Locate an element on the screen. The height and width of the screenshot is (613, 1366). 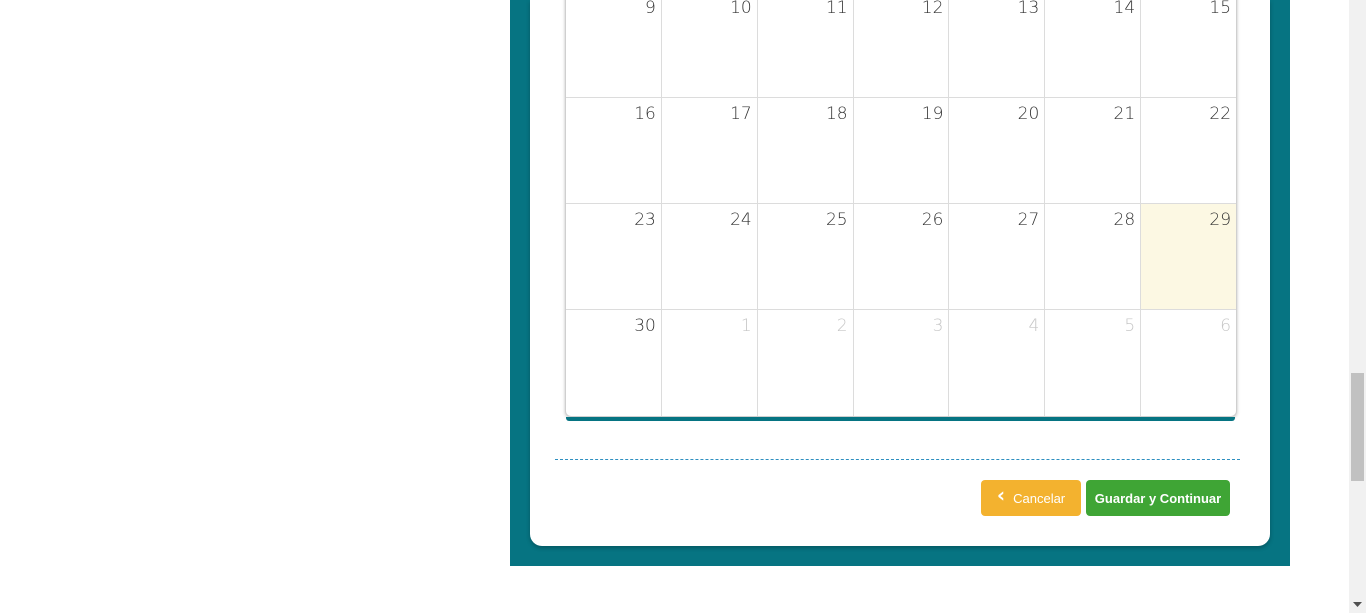
section-divider is located at coordinates (897, 459).